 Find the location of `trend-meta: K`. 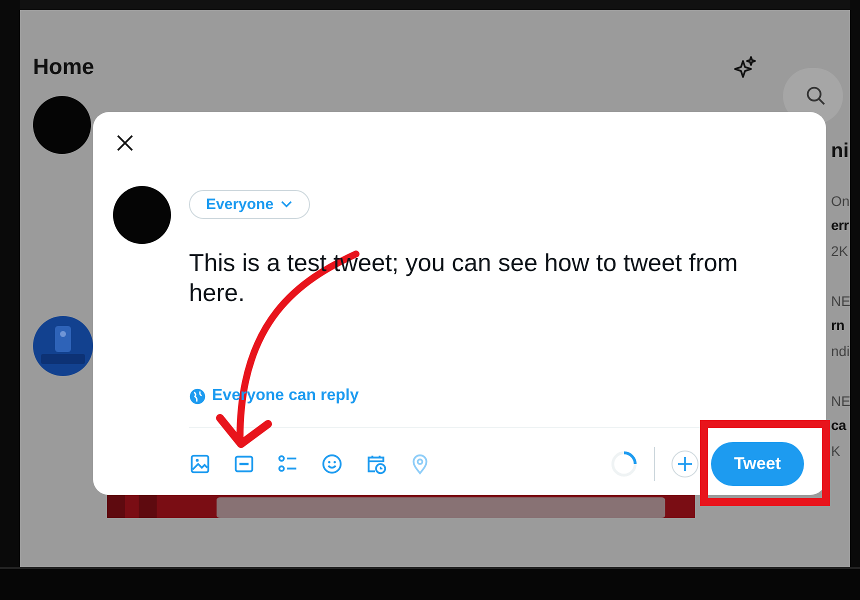

trend-meta: K is located at coordinates (836, 451).